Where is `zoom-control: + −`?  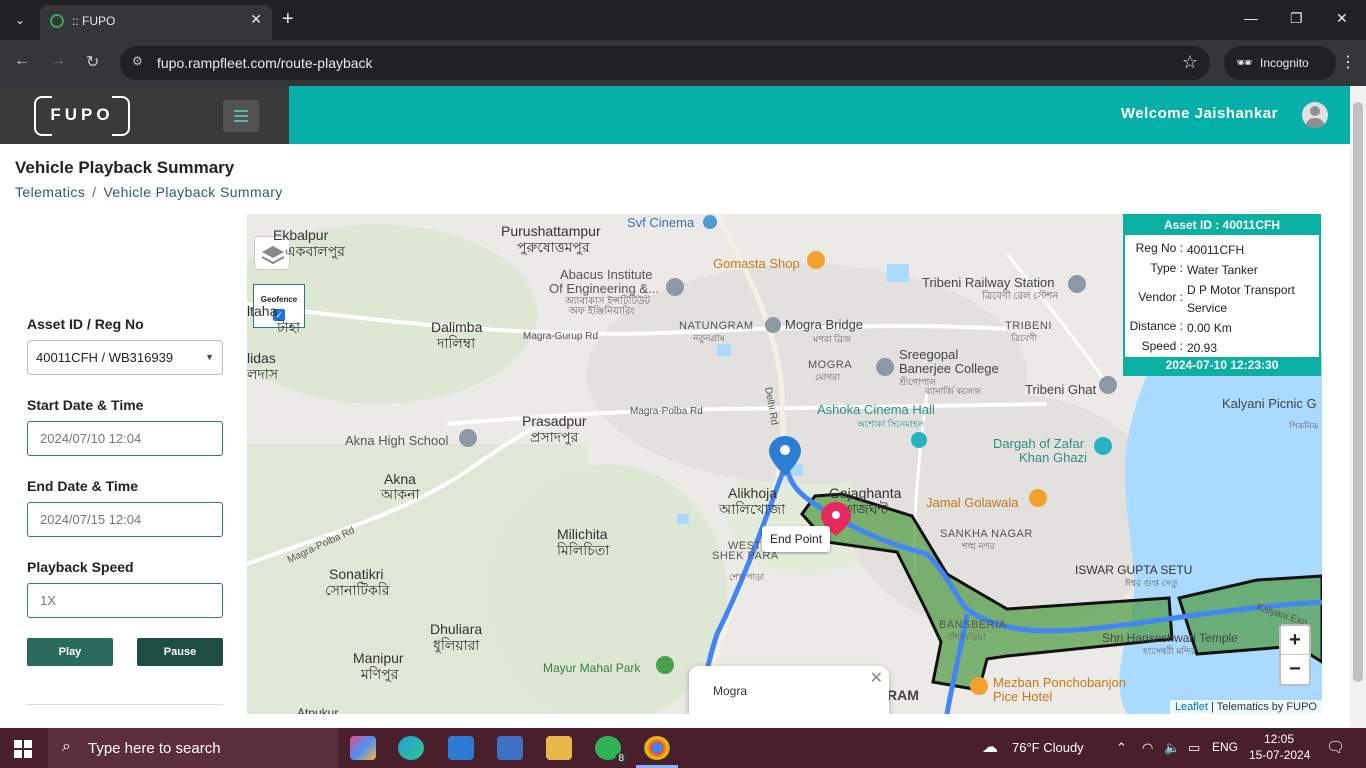 zoom-control: + − is located at coordinates (1295, 655).